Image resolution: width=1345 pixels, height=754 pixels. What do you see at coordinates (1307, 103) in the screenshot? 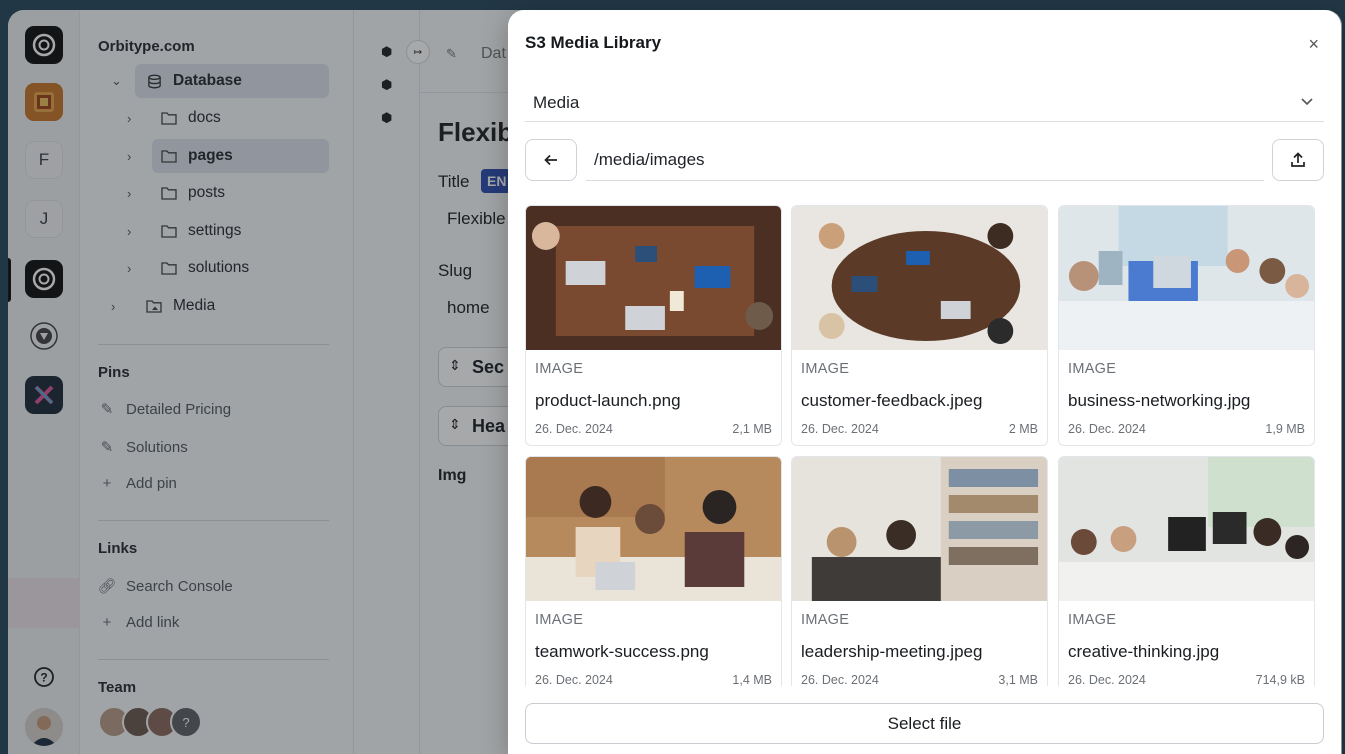
I see `chevron-down-icon` at bounding box center [1307, 103].